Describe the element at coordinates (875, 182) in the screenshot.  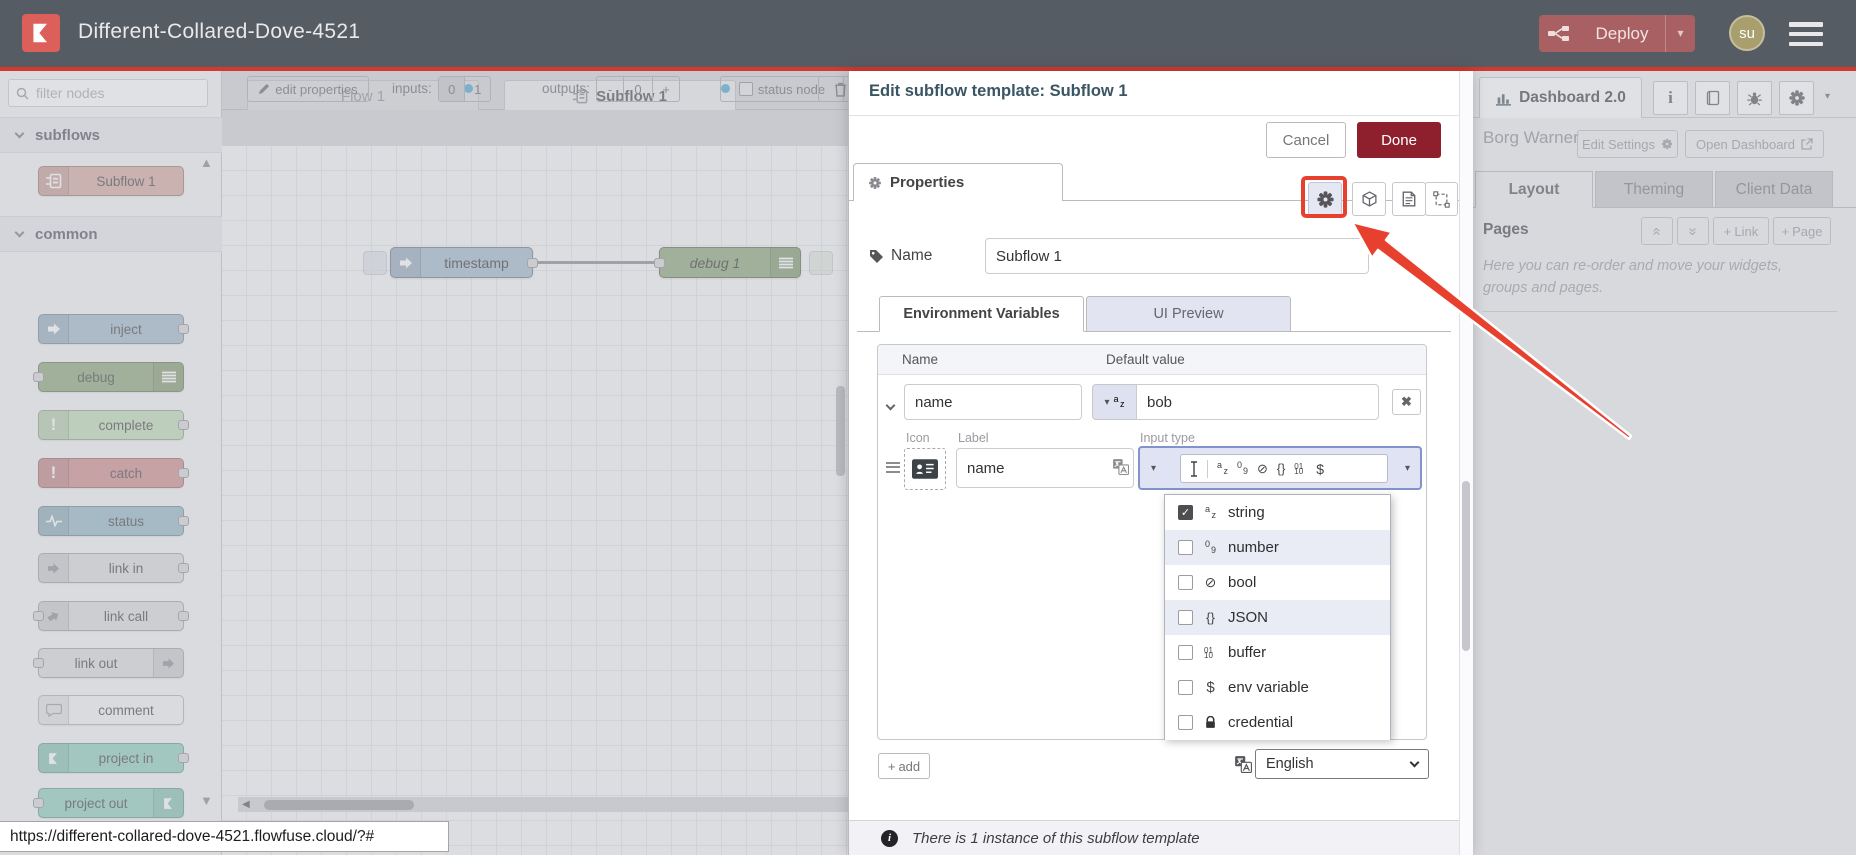
I see `gear-icon` at that location.